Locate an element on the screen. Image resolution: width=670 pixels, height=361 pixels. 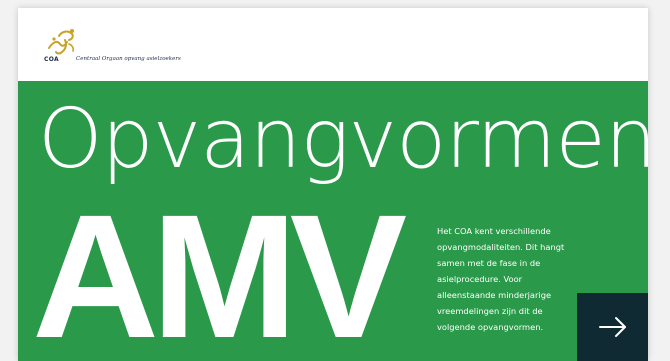
logo-full-name: Centraal Orgaan opvang asielzoekers is located at coordinates (128, 59).